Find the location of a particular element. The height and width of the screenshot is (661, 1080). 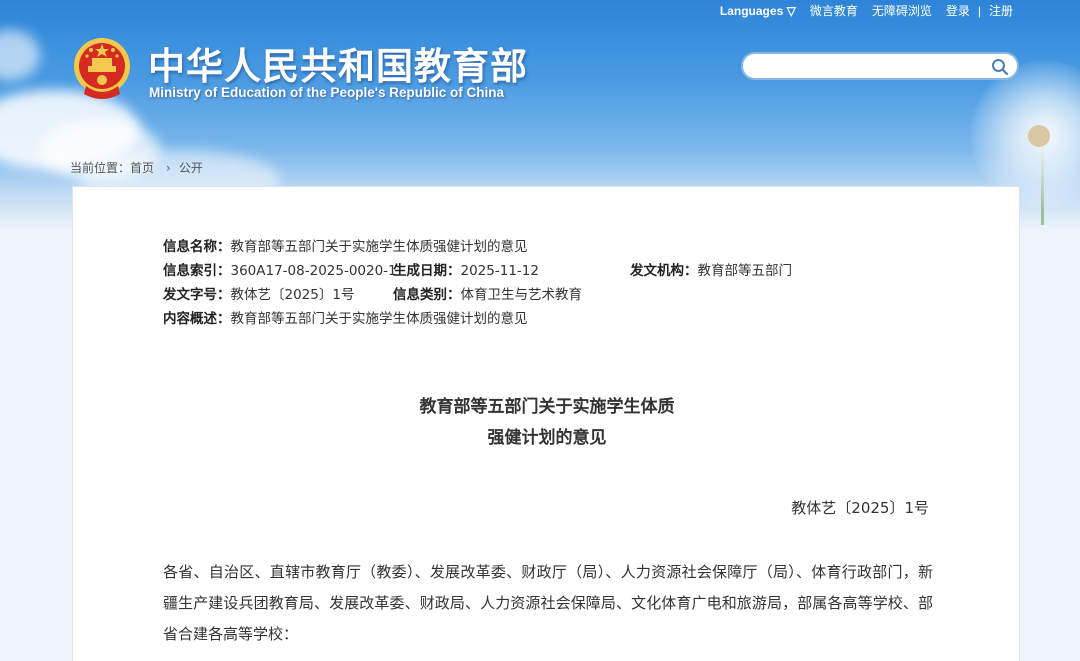

breadcrumb-current: 公开 is located at coordinates (191, 168).